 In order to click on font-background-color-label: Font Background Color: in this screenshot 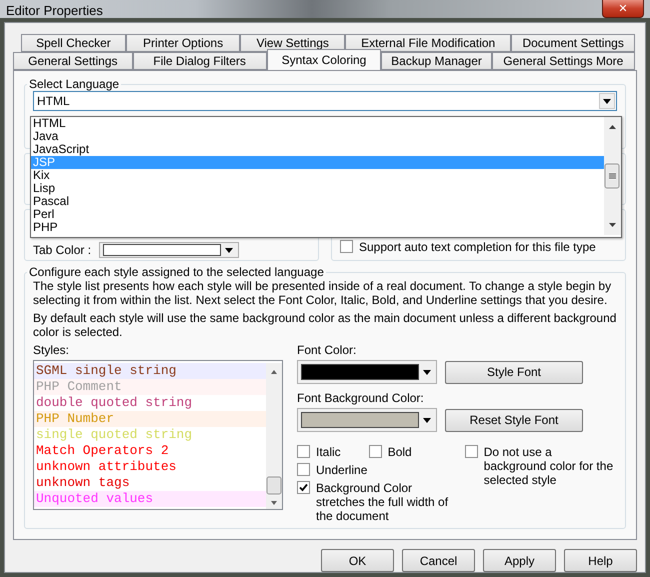, I will do `click(361, 398)`.